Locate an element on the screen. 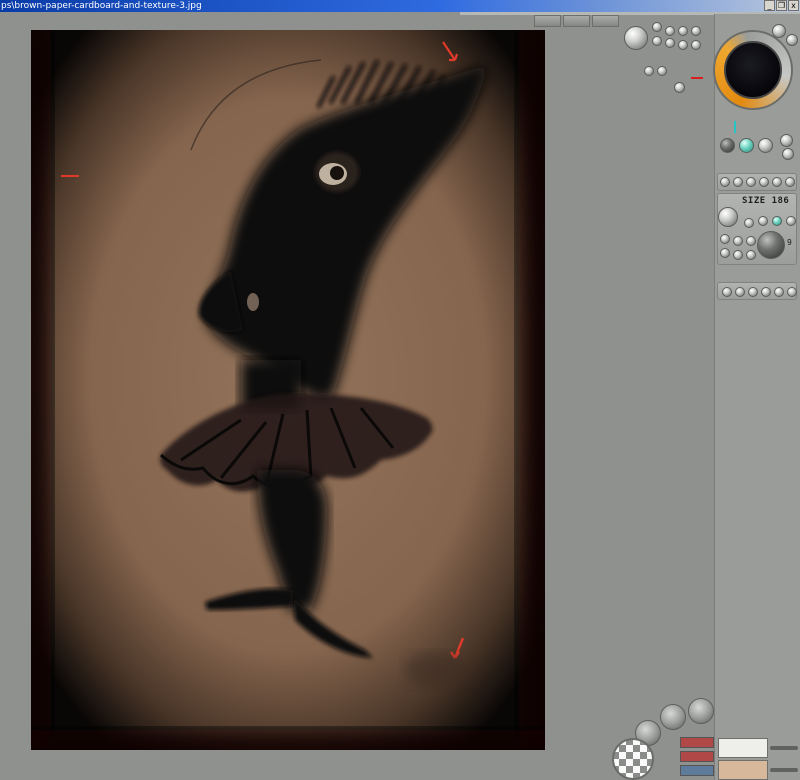  current-color-well is located at coordinates (753, 70).